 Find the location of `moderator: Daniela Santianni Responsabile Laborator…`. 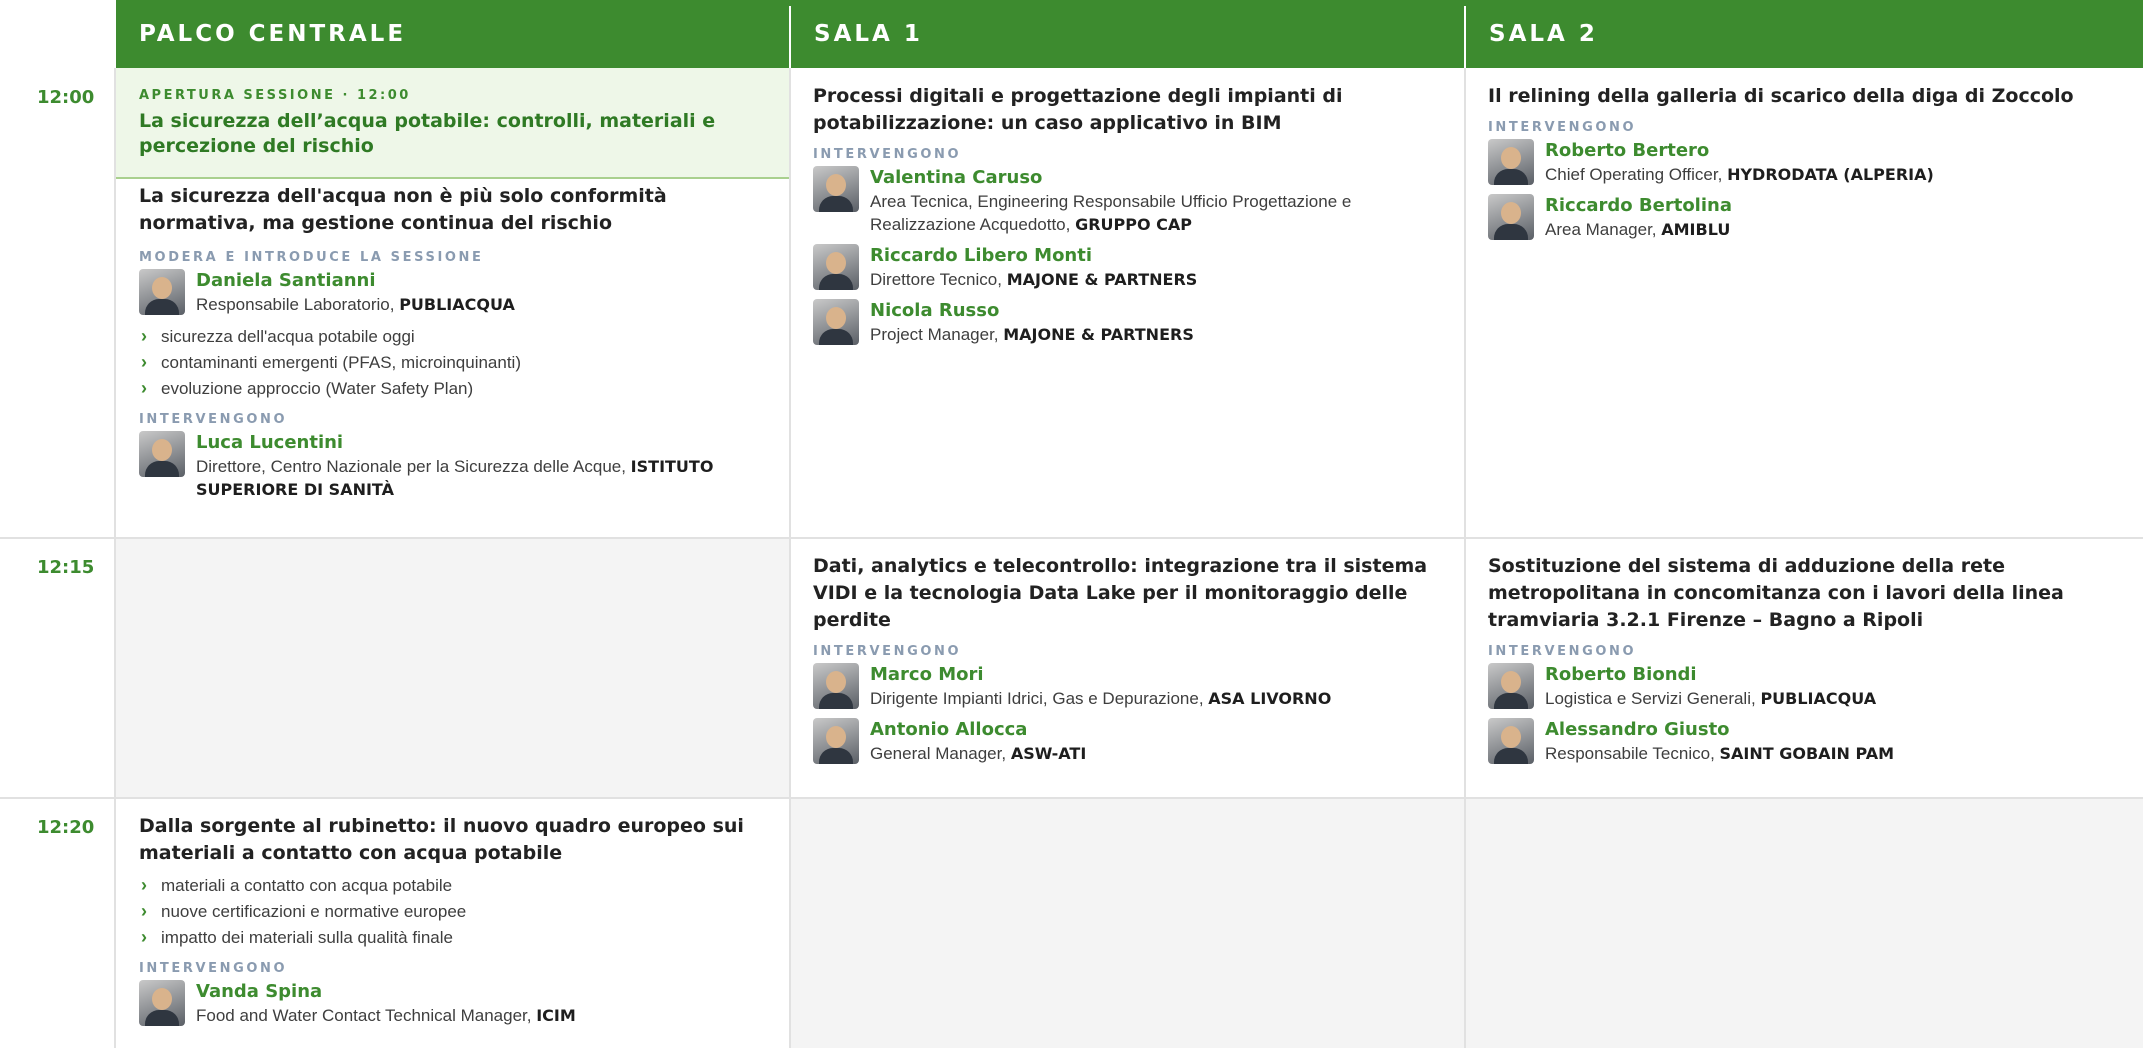

moderator: Daniela Santianni Responsabile Laborator… is located at coordinates (454, 292).